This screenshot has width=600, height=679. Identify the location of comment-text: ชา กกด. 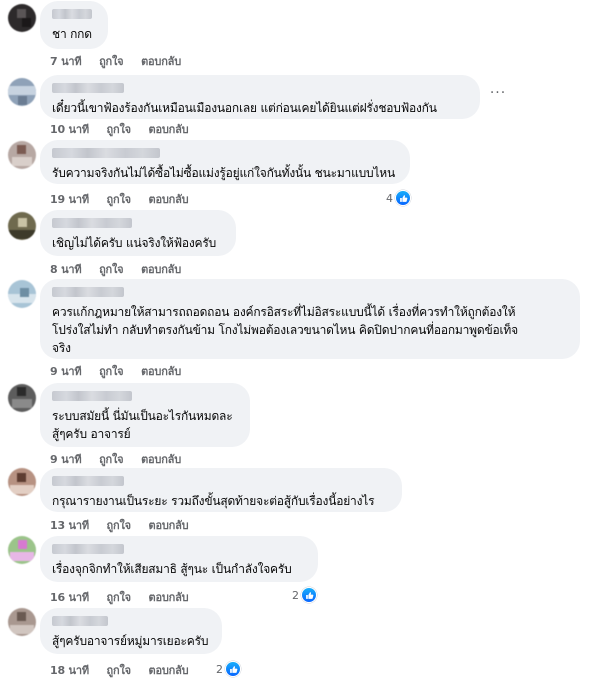
(72, 34).